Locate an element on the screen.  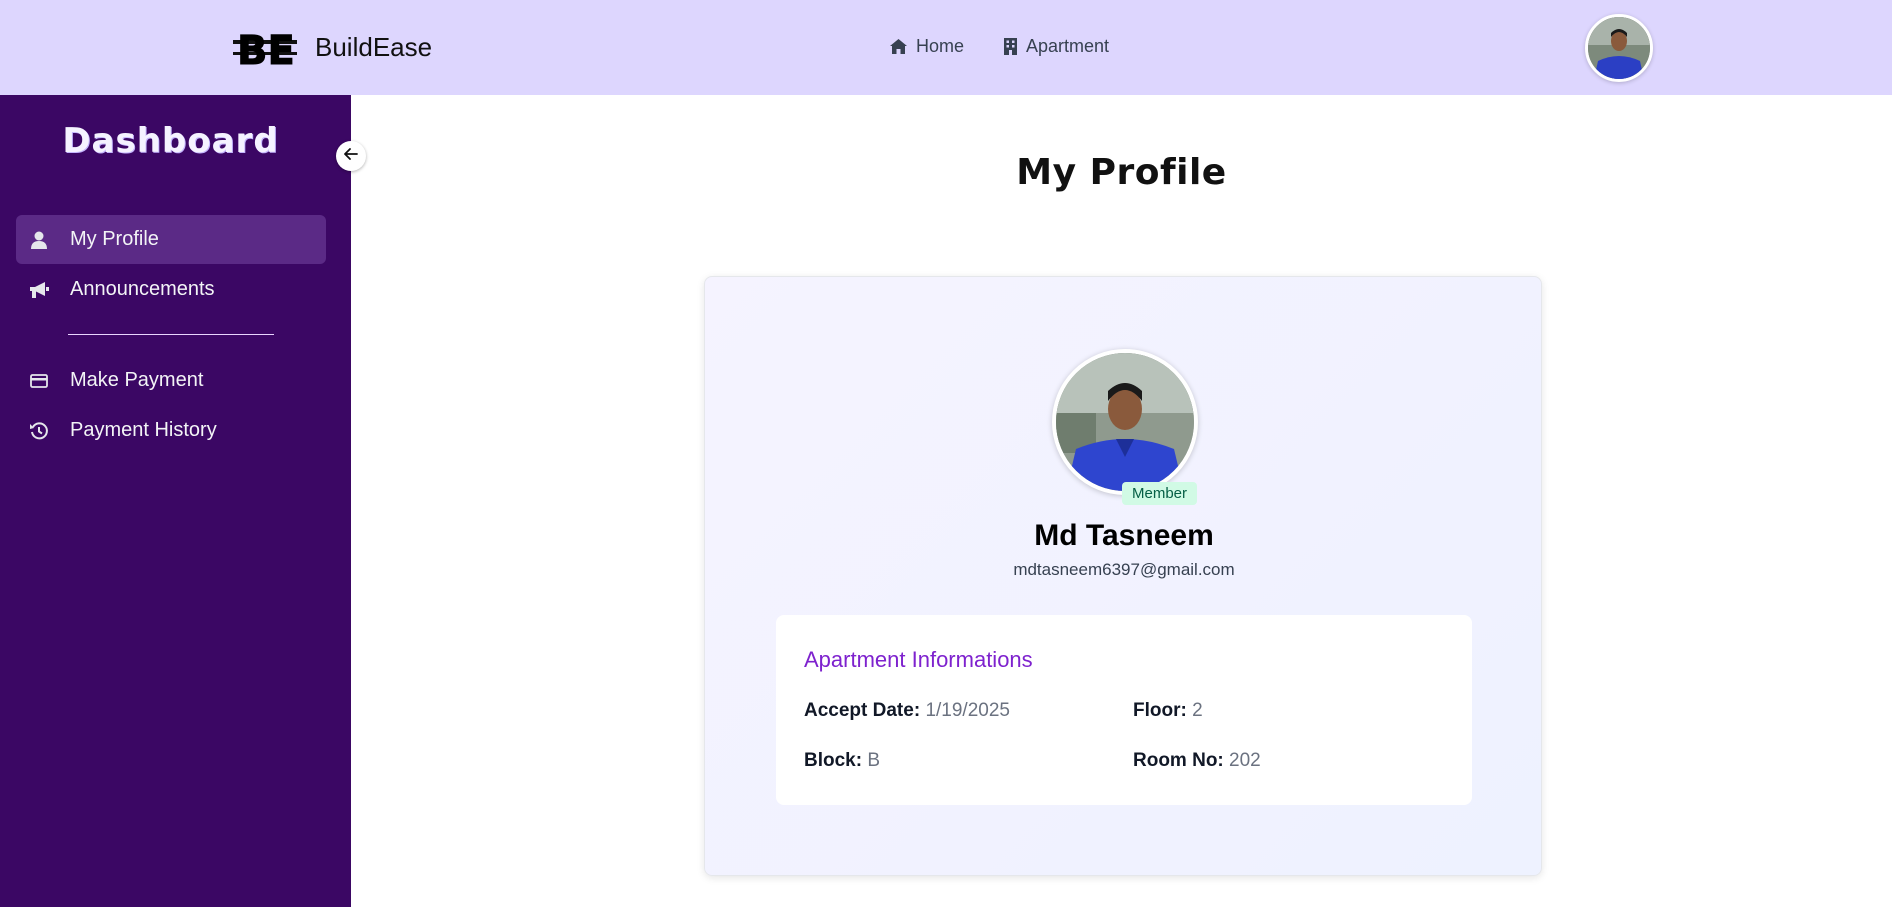
floor-field: Floor: 2 is located at coordinates (1168, 711).